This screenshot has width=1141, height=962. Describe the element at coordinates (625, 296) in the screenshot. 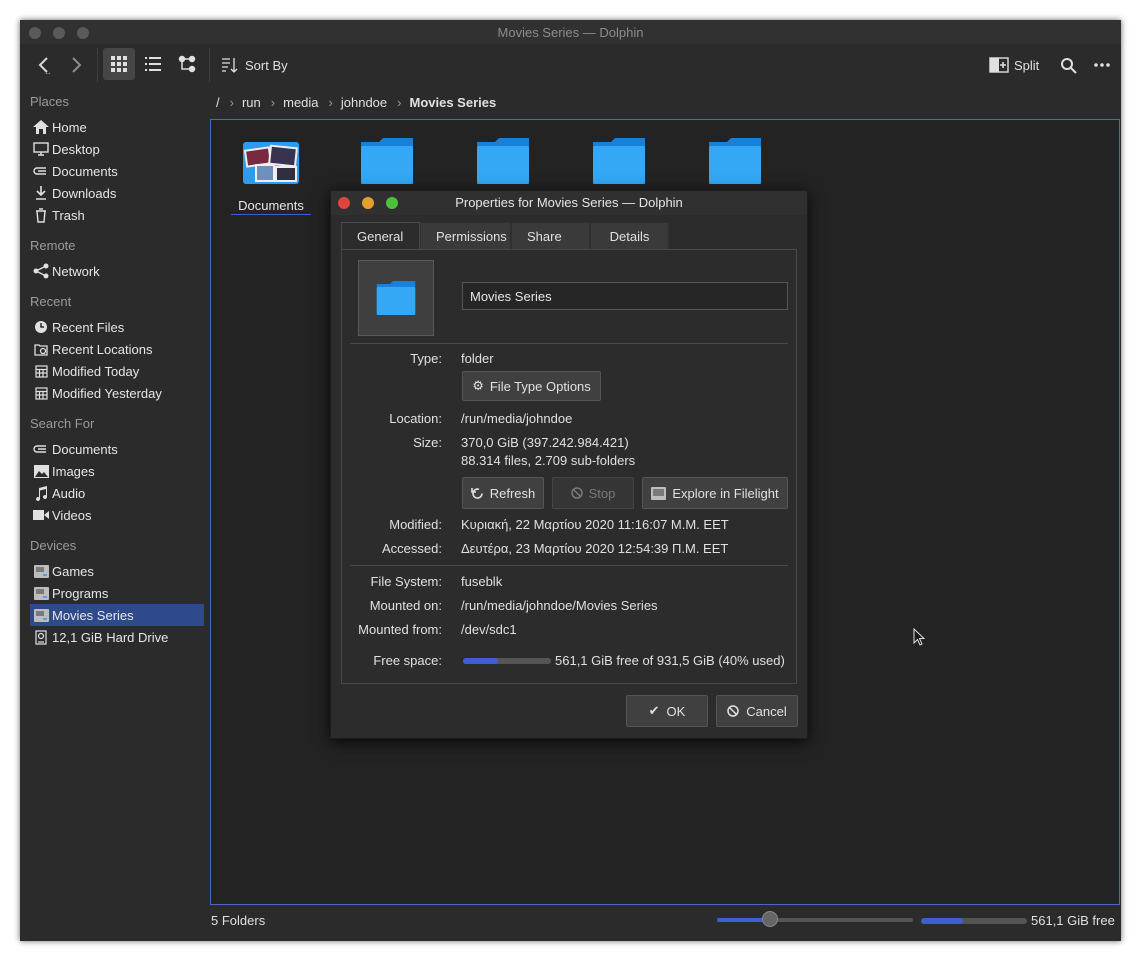

I see `name-field: Movies Series` at that location.